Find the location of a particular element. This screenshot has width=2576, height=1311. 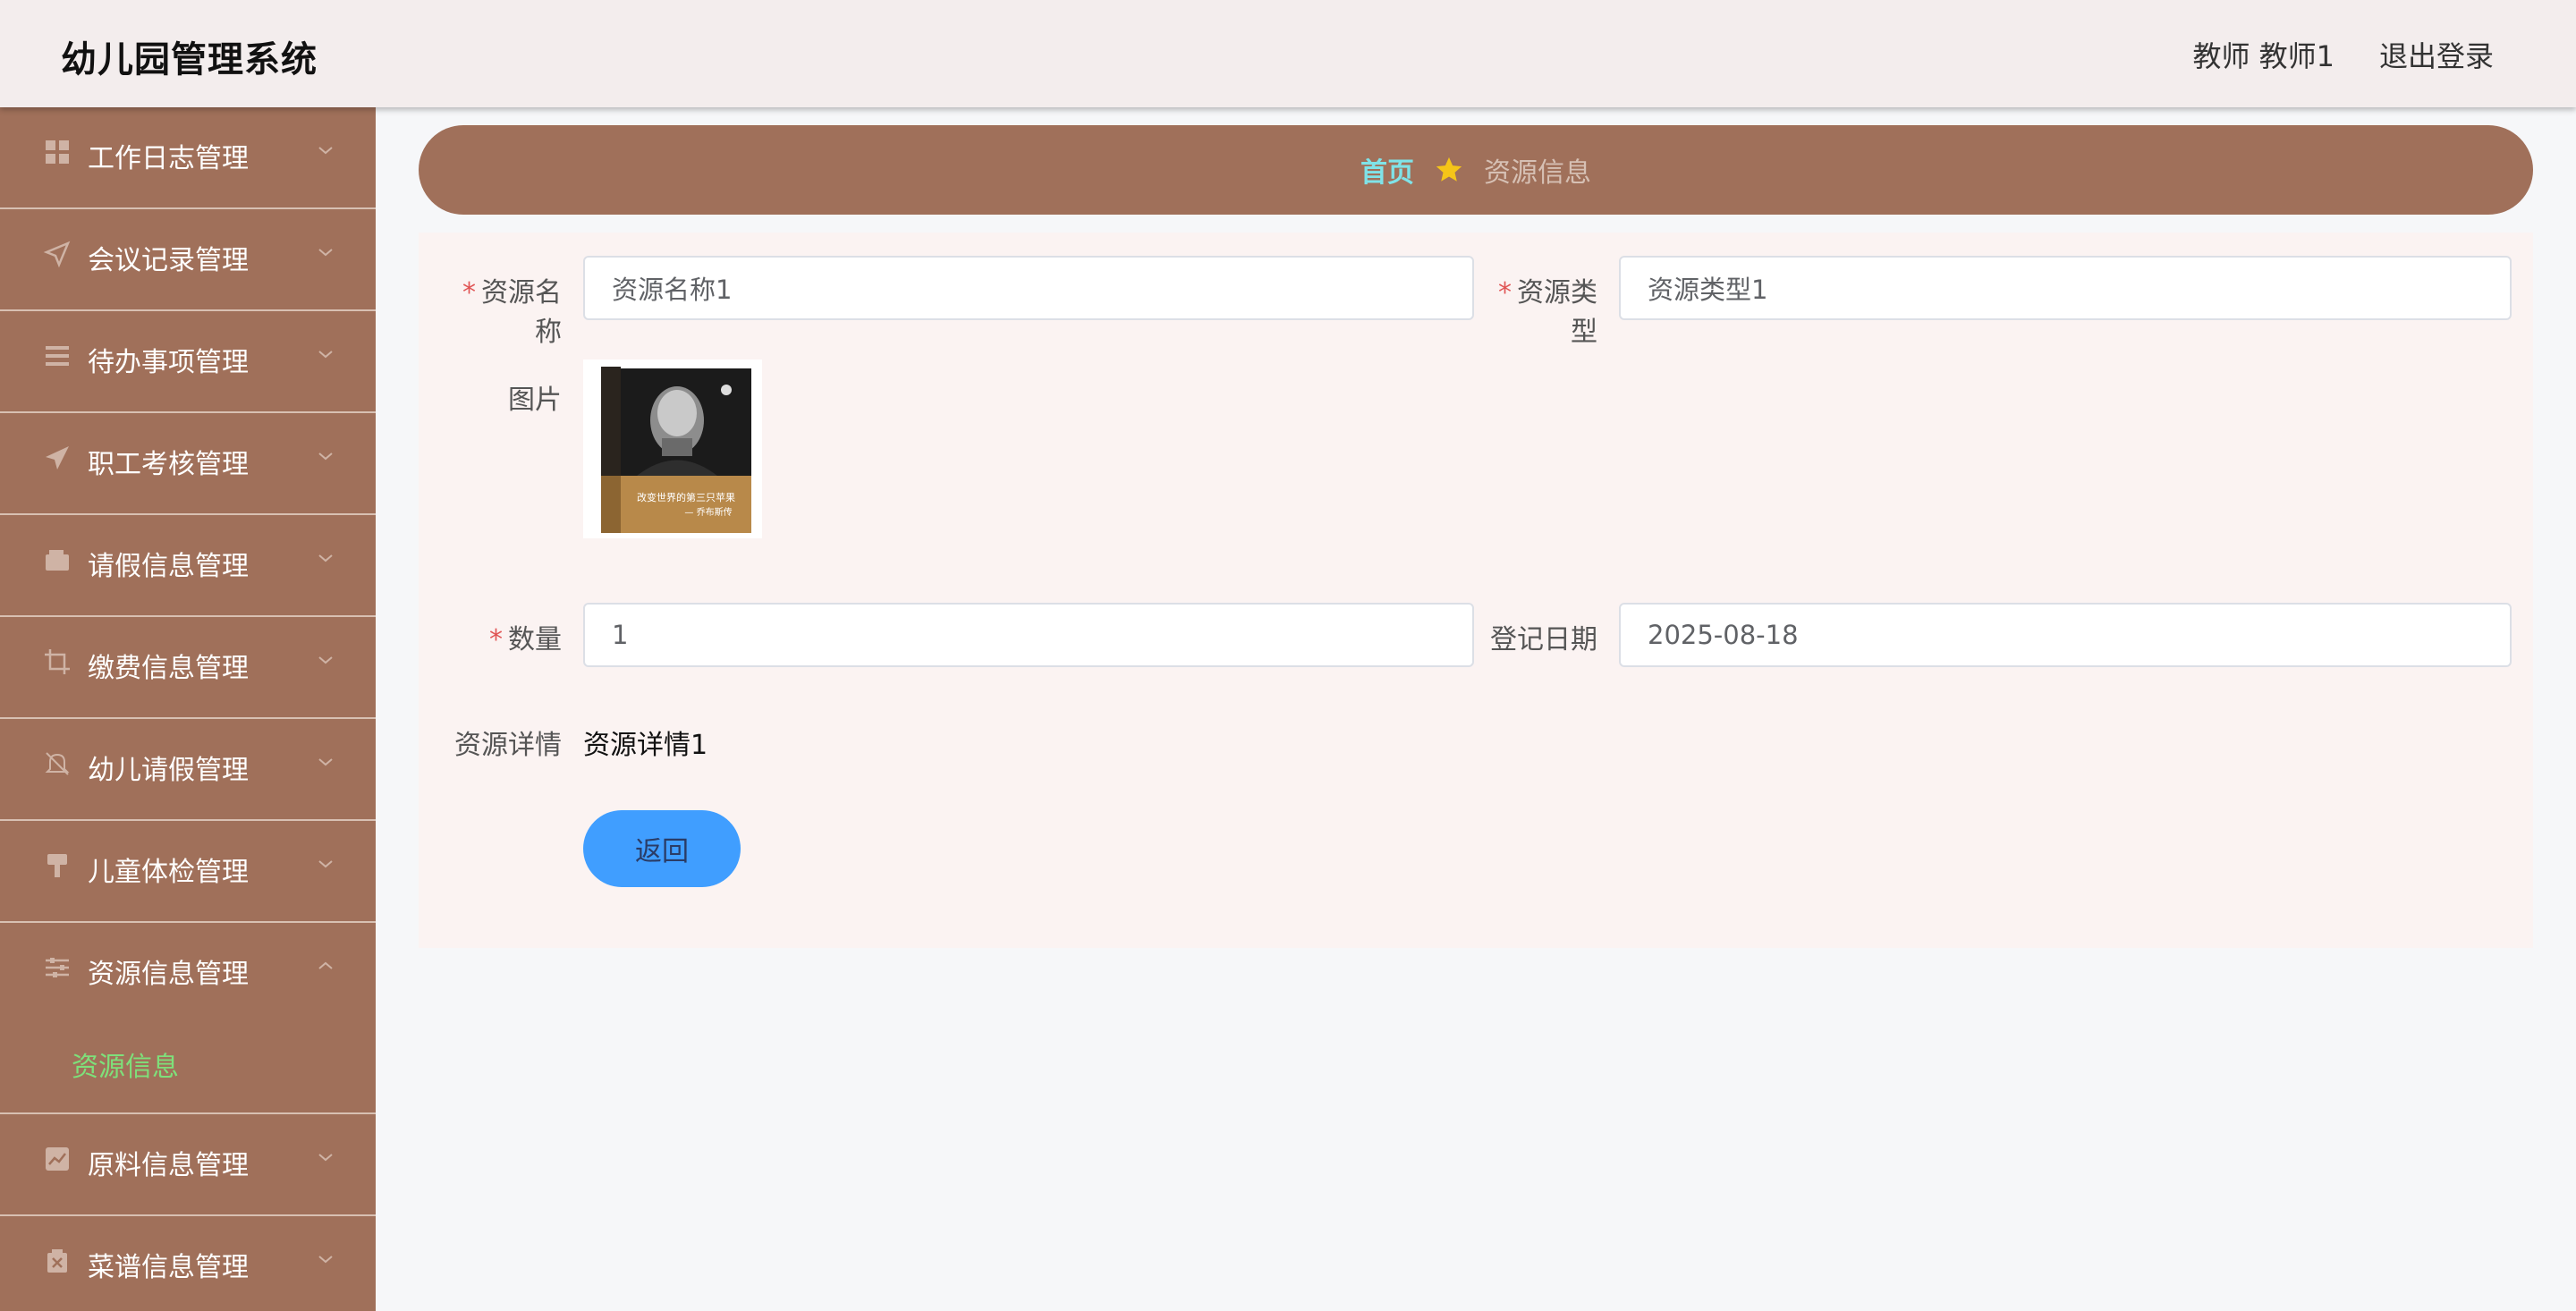

box-icon is located at coordinates (57, 1261).